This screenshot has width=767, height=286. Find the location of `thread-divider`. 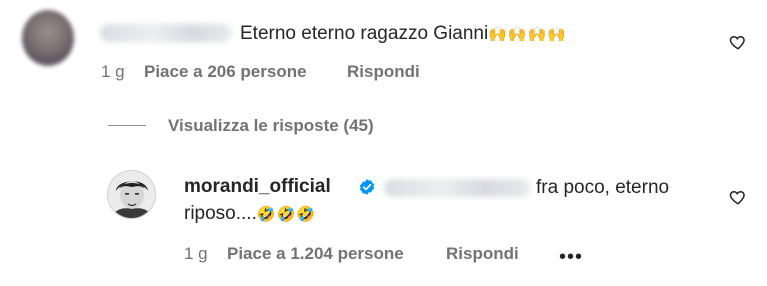

thread-divider is located at coordinates (127, 125).